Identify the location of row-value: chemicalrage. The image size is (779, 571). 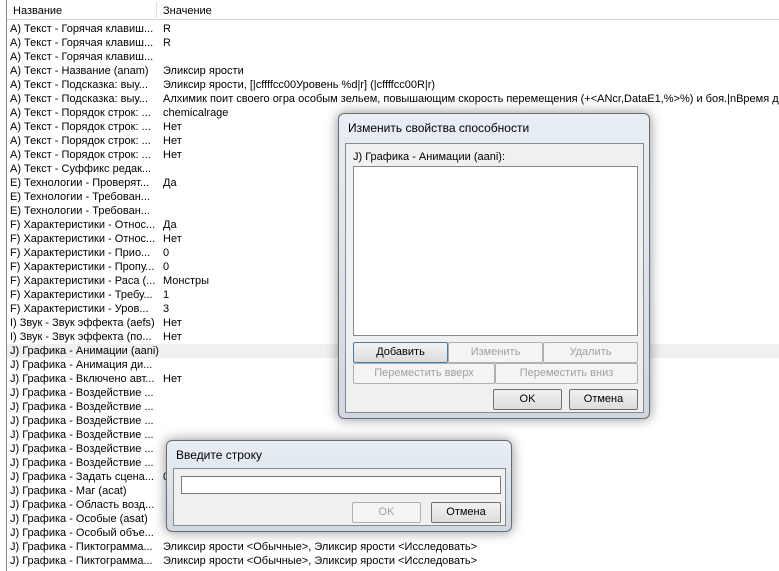
(196, 113).